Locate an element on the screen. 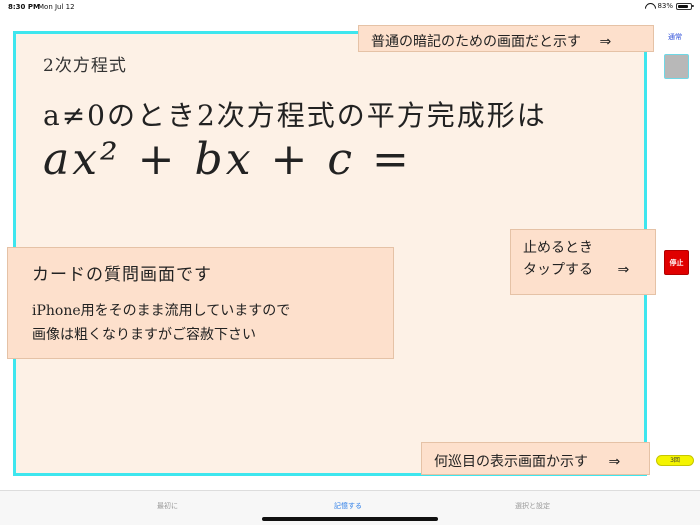 The height and width of the screenshot is (525, 700). battery-icon is located at coordinates (685, 6).